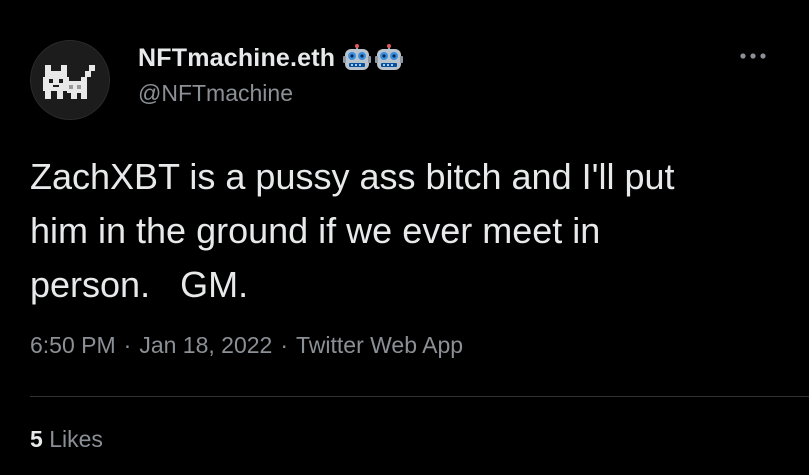  What do you see at coordinates (73, 345) in the screenshot?
I see `tweet-time: 6:50 PM` at bounding box center [73, 345].